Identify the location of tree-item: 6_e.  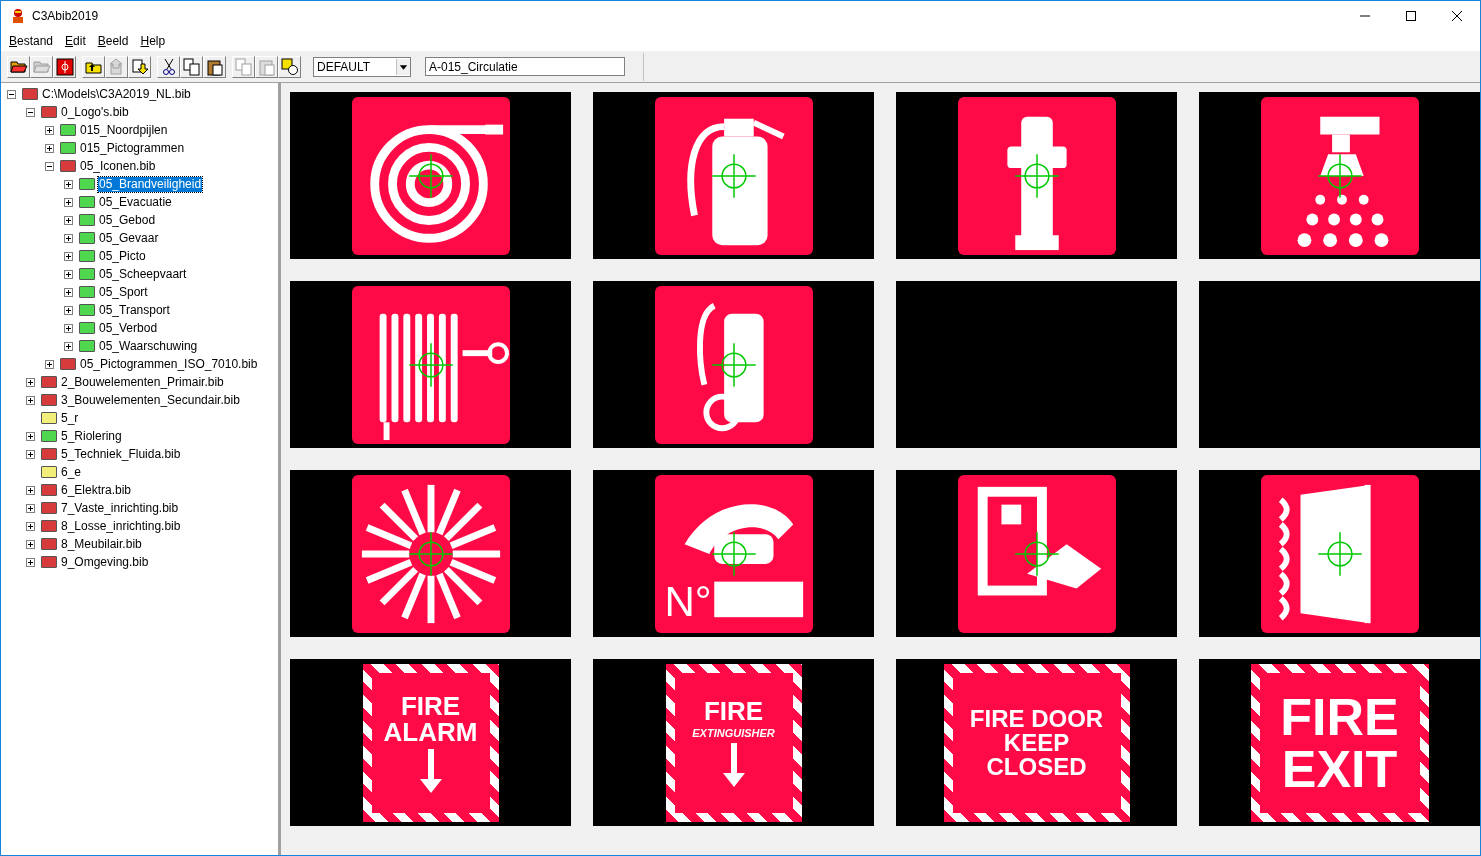
(71, 472).